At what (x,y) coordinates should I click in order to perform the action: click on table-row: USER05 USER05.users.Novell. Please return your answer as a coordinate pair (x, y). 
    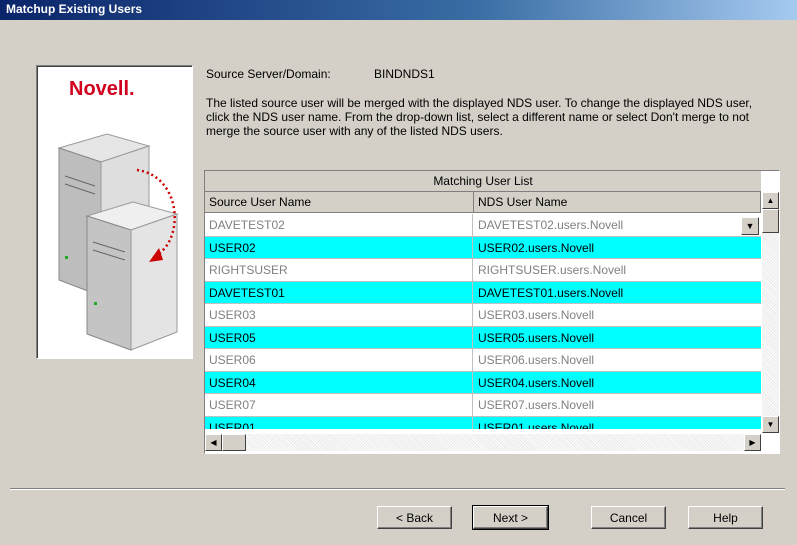
    Looking at the image, I should click on (483, 337).